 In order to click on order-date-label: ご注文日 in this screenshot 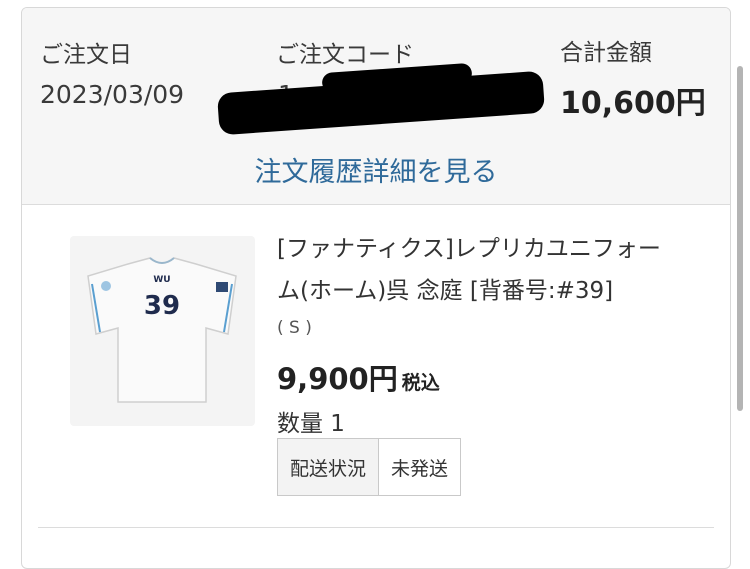, I will do `click(86, 55)`.